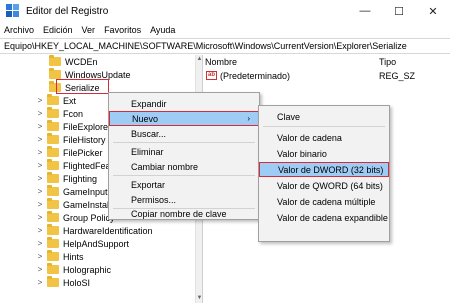  Describe the element at coordinates (71, 139) in the screenshot. I see `tree-item-filehistory: > FileHistory` at that location.